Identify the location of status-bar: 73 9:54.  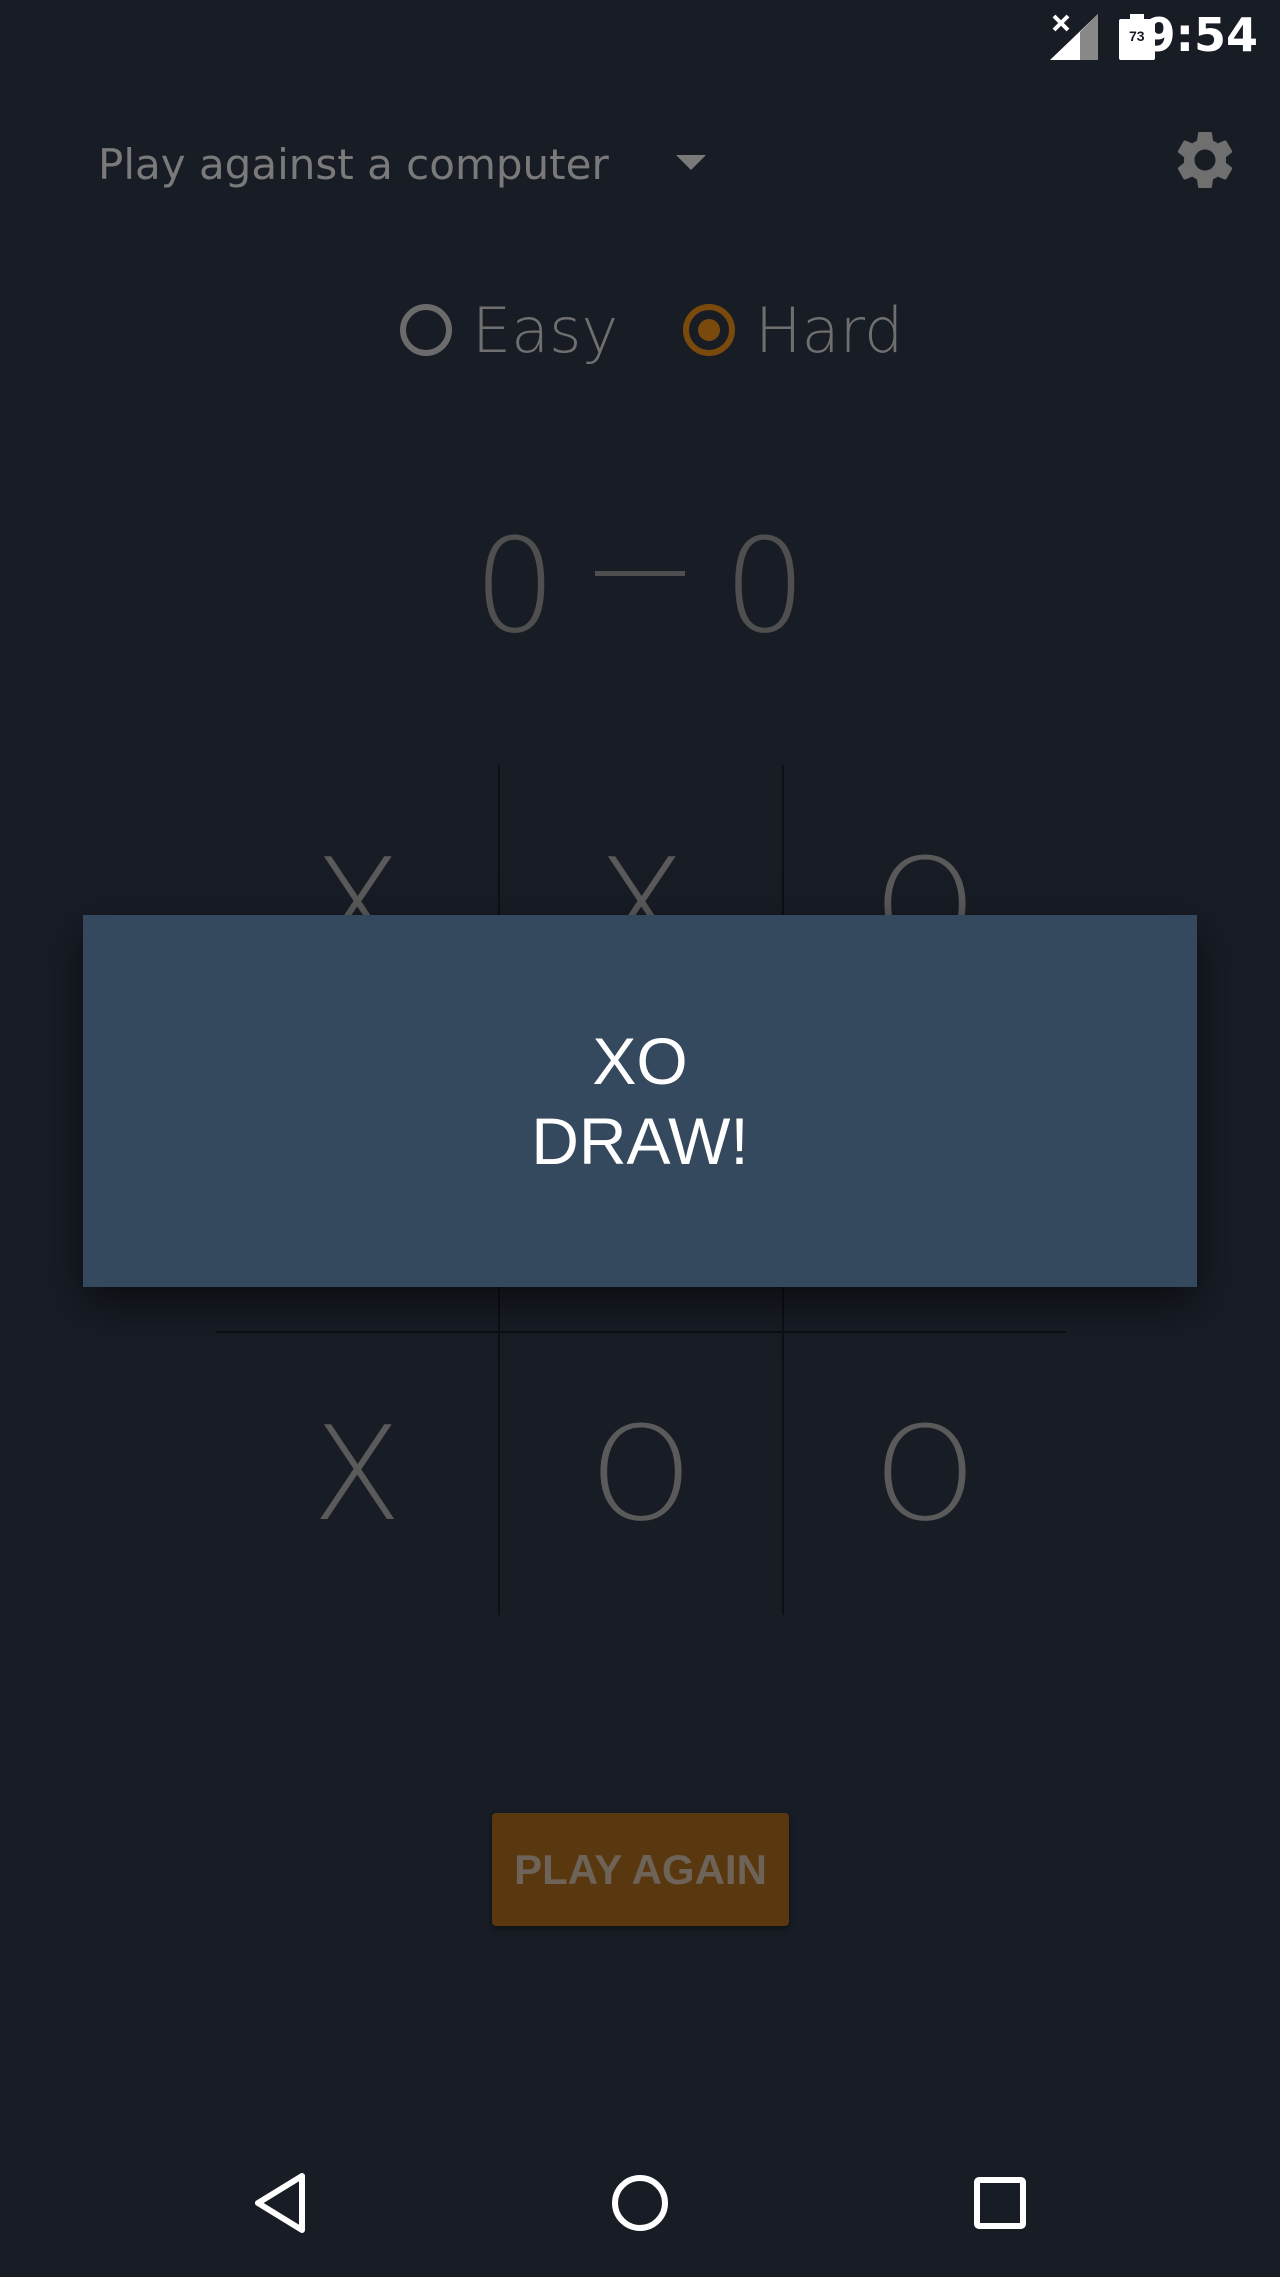
(640, 37).